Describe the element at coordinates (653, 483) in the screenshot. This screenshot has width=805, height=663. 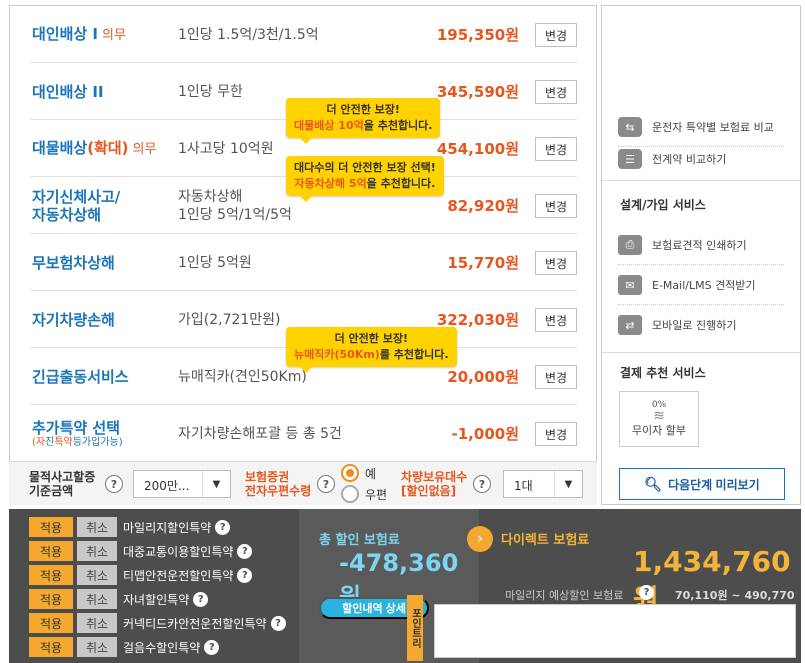
I see `search-icon: 🔍︎` at that location.